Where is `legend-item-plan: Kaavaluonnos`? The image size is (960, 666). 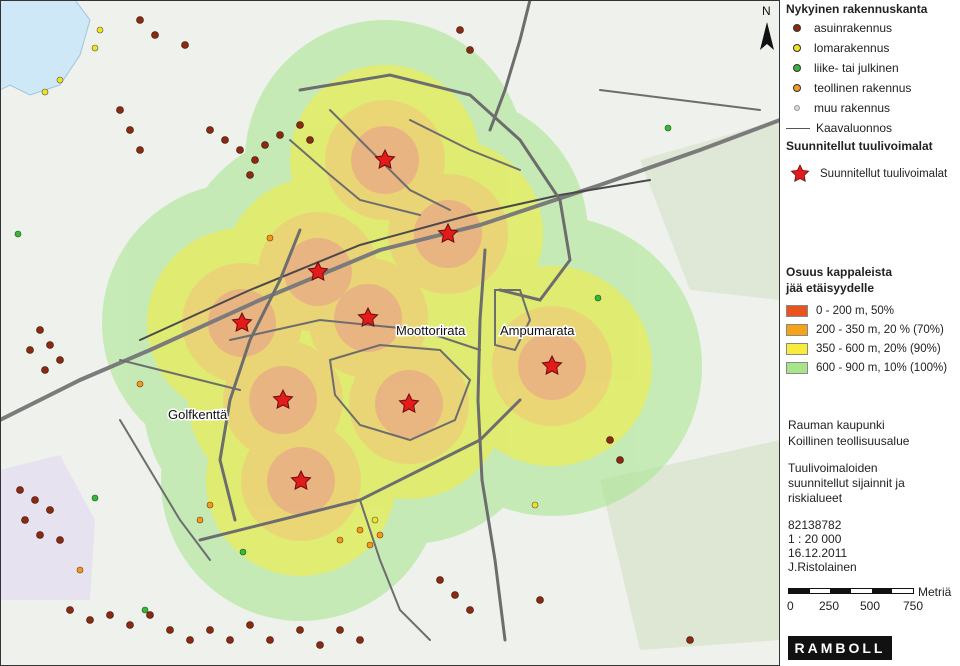 legend-item-plan: Kaavaluonnos is located at coordinates (839, 128).